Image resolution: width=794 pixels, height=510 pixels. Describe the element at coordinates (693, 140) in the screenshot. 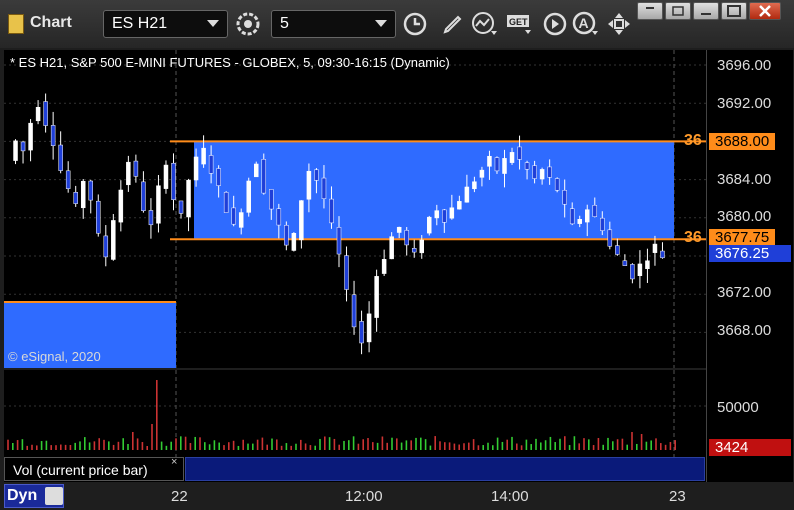

I see `upper-line-label: 36` at that location.